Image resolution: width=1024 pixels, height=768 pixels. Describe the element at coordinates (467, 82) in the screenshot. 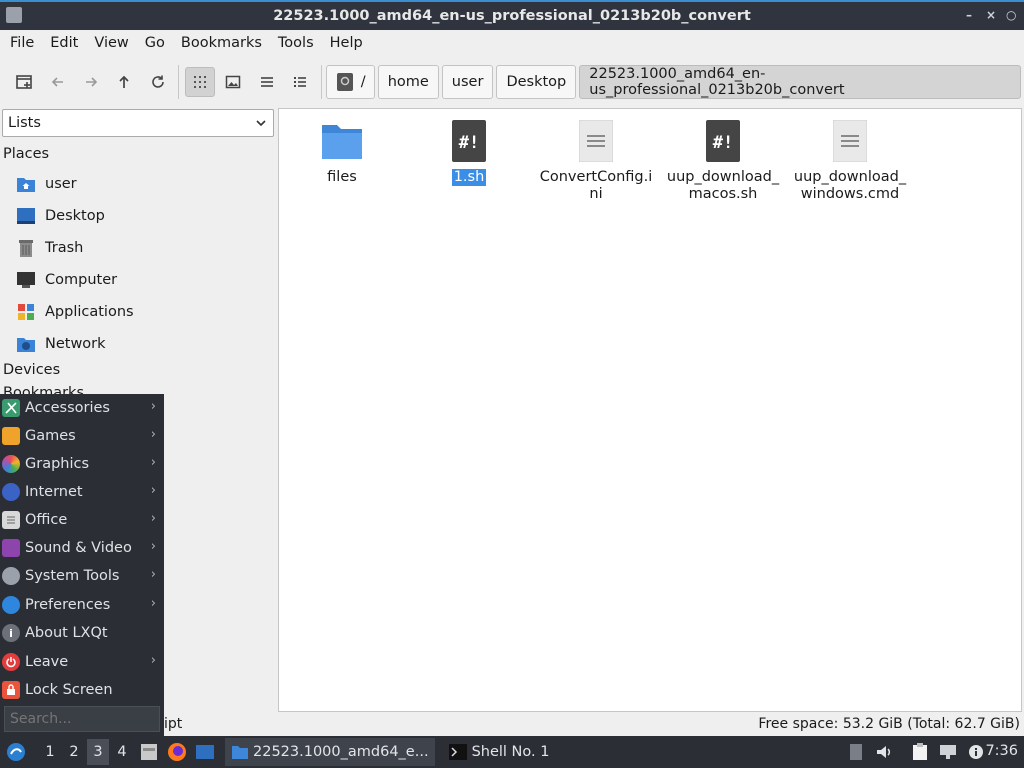

I see `breadcrumb-user: user` at that location.